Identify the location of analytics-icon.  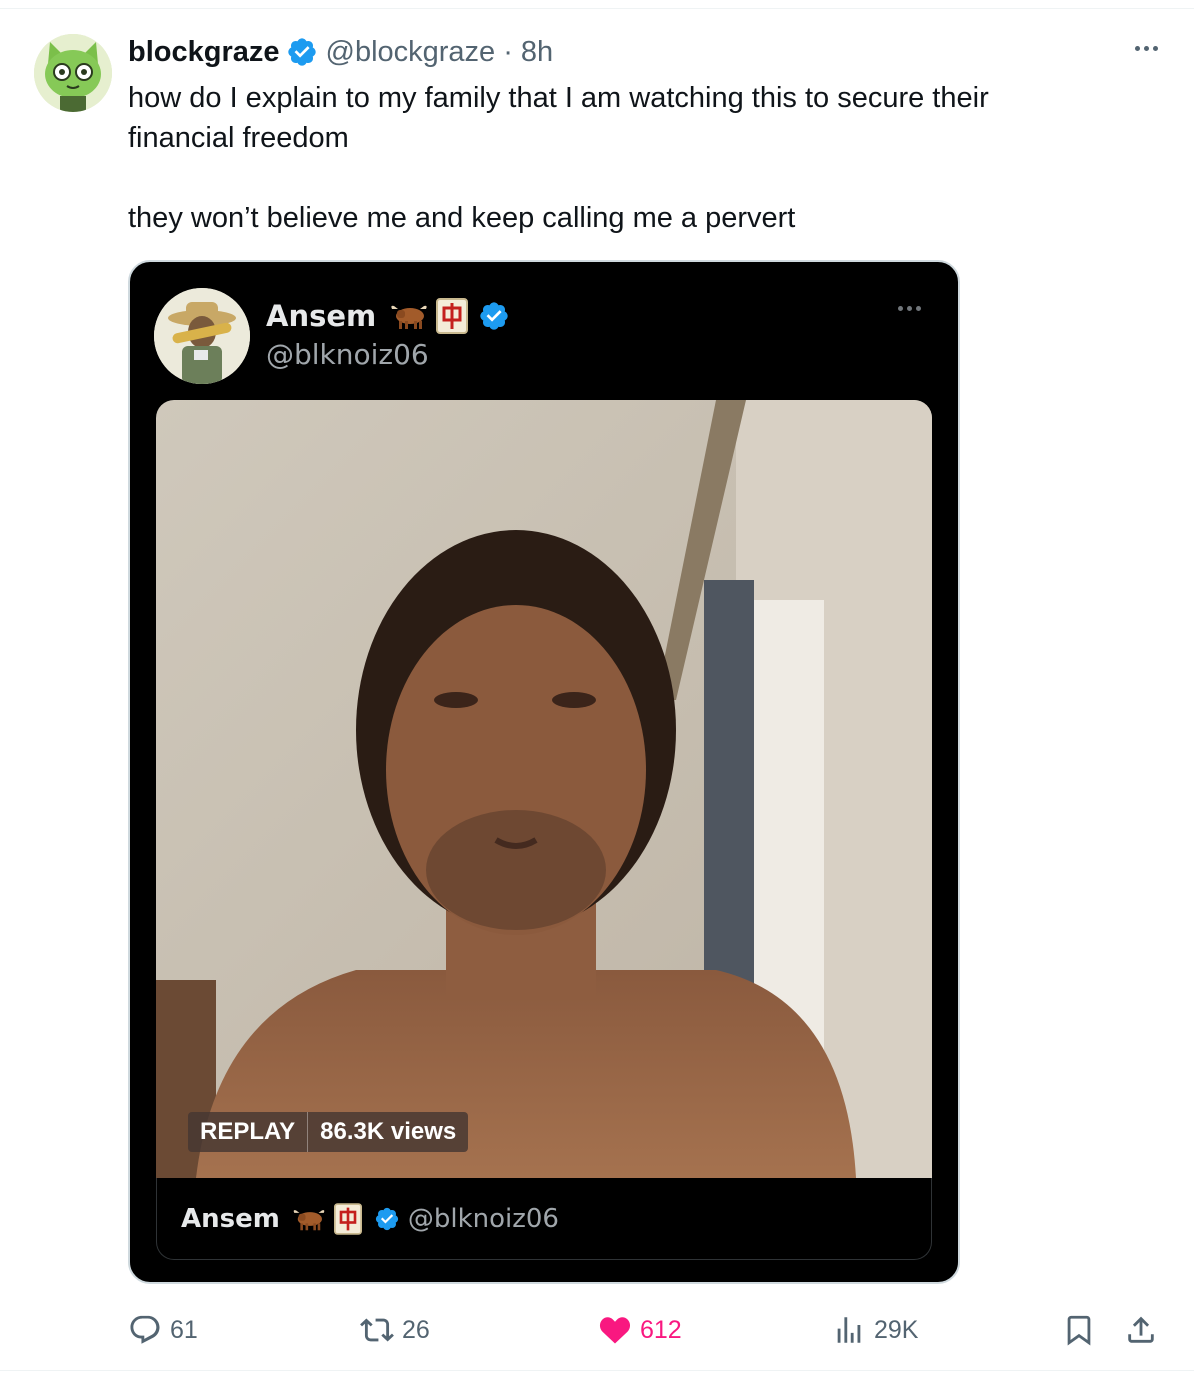
(849, 1330).